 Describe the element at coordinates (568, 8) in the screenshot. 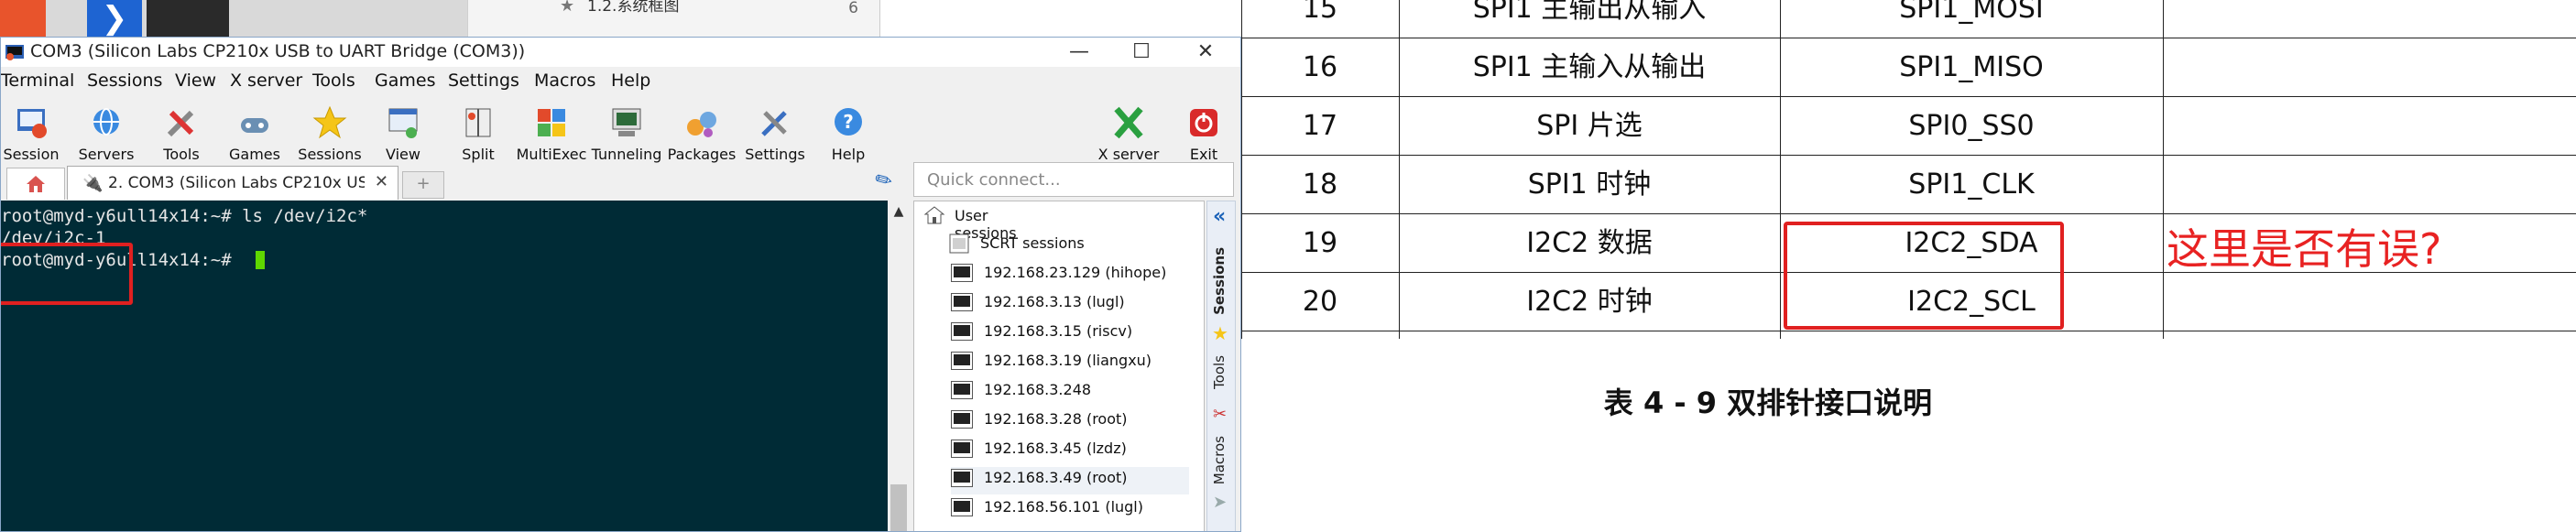

I see `bookmark-icon: ★` at that location.